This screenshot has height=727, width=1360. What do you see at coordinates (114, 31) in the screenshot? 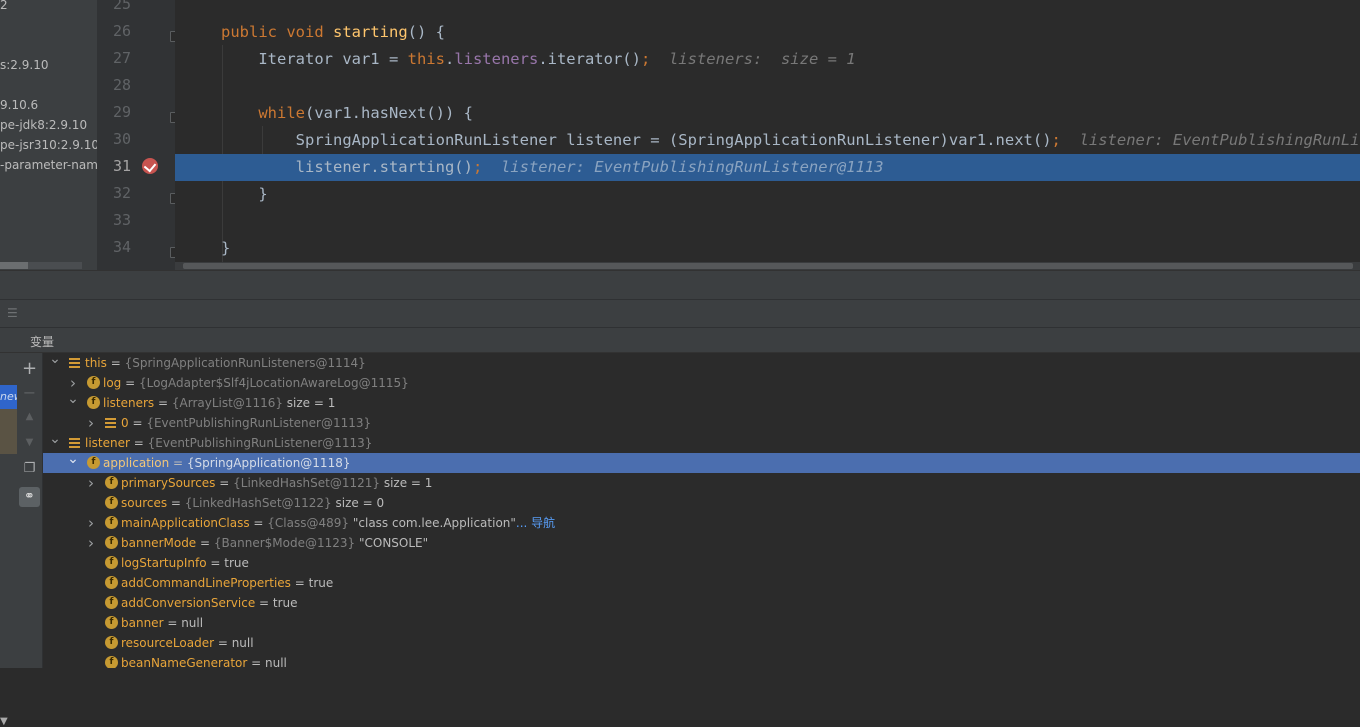
I see `line-number: 26` at bounding box center [114, 31].